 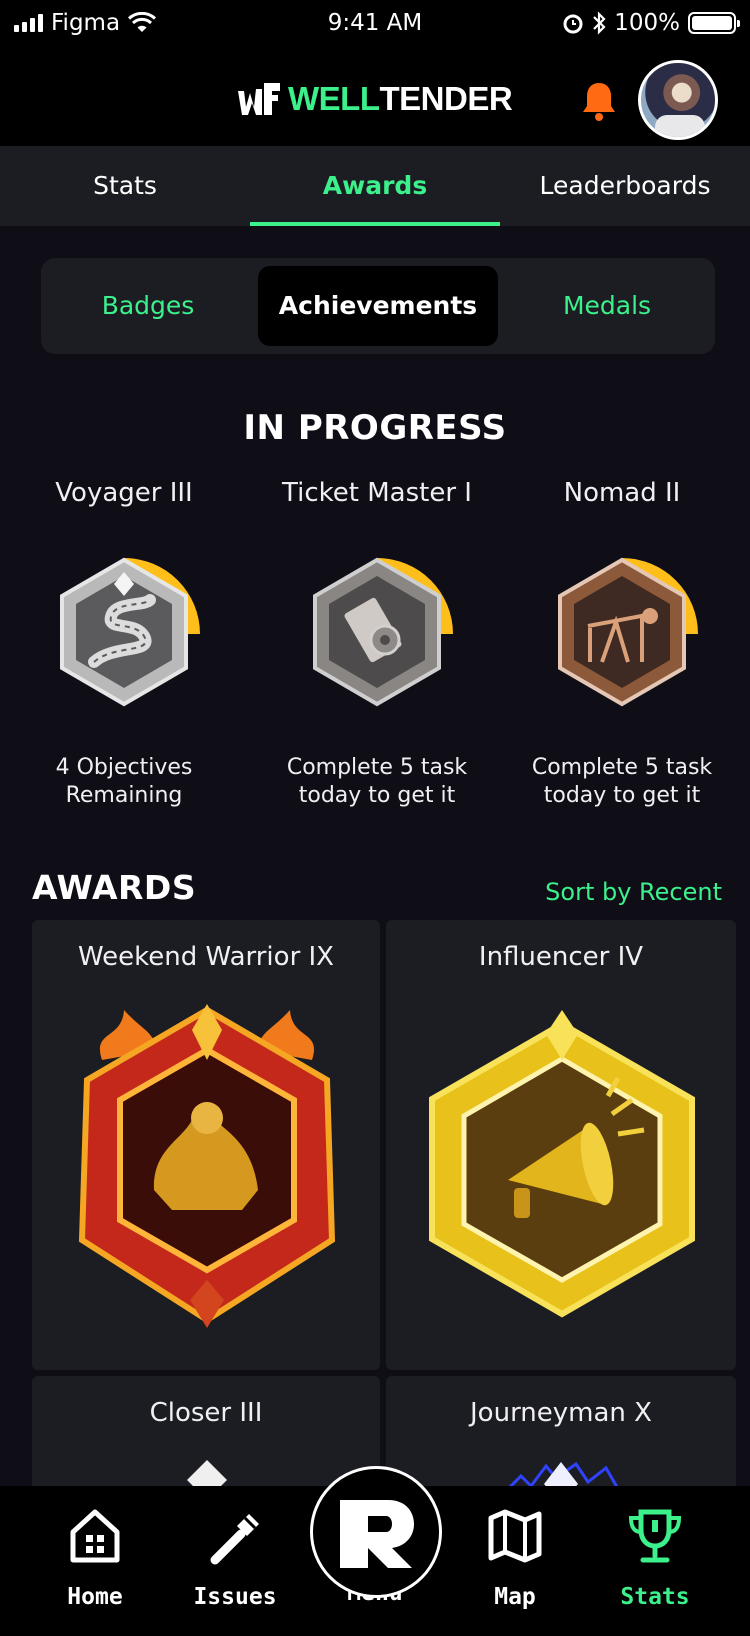 What do you see at coordinates (207, 1166) in the screenshot?
I see `arm-wrestle-icon` at bounding box center [207, 1166].